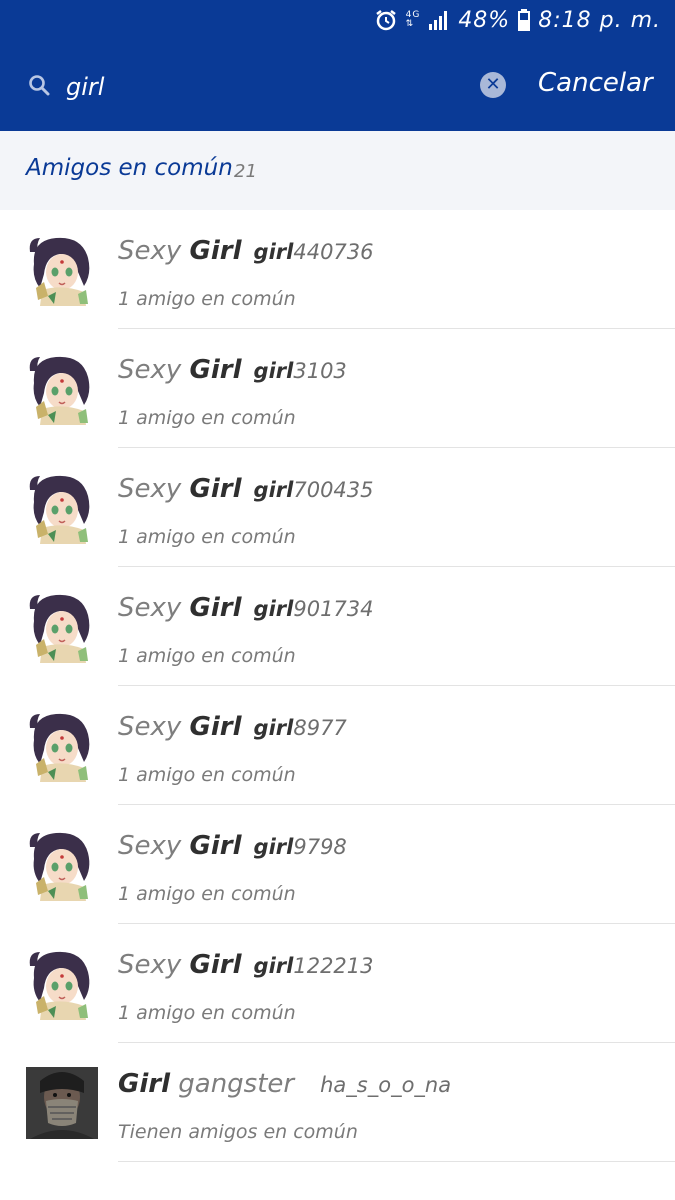 This screenshot has height=1200, width=675. What do you see at coordinates (246, 608) in the screenshot?
I see `result-name: Sexy Girl girl901734` at bounding box center [246, 608].